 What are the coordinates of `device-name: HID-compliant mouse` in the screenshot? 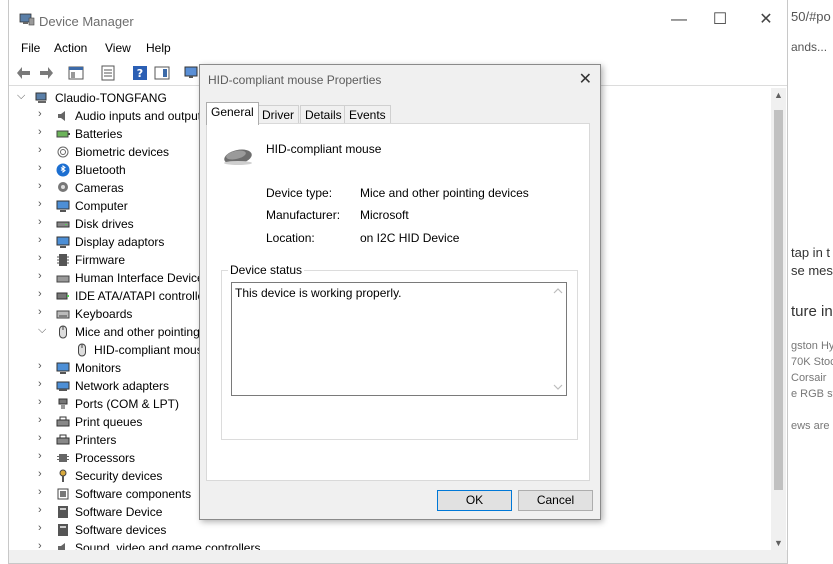 It's located at (324, 149).